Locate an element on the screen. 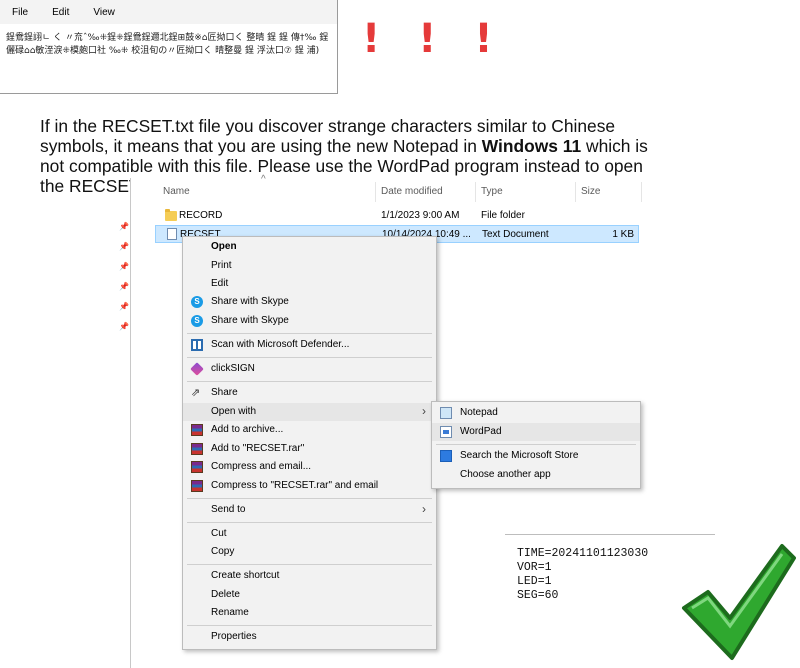  defender-icon is located at coordinates (197, 345).